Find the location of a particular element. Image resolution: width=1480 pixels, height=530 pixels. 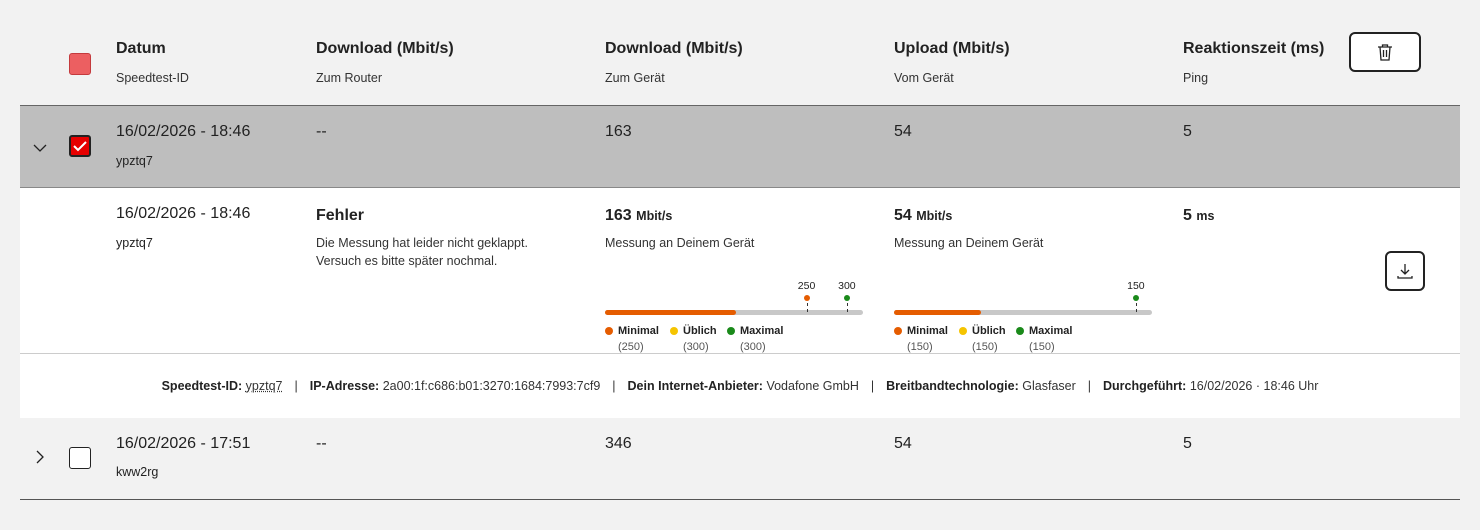

upload-gauge: 150 Minimal (150) Üblich (150) Maximal (150) is located at coordinates (1023, 305).